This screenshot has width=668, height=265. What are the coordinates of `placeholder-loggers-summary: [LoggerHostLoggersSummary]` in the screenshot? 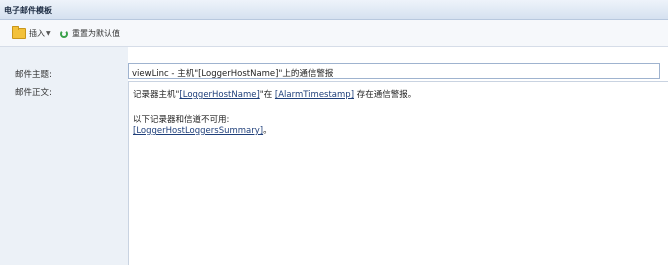 It's located at (198, 131).